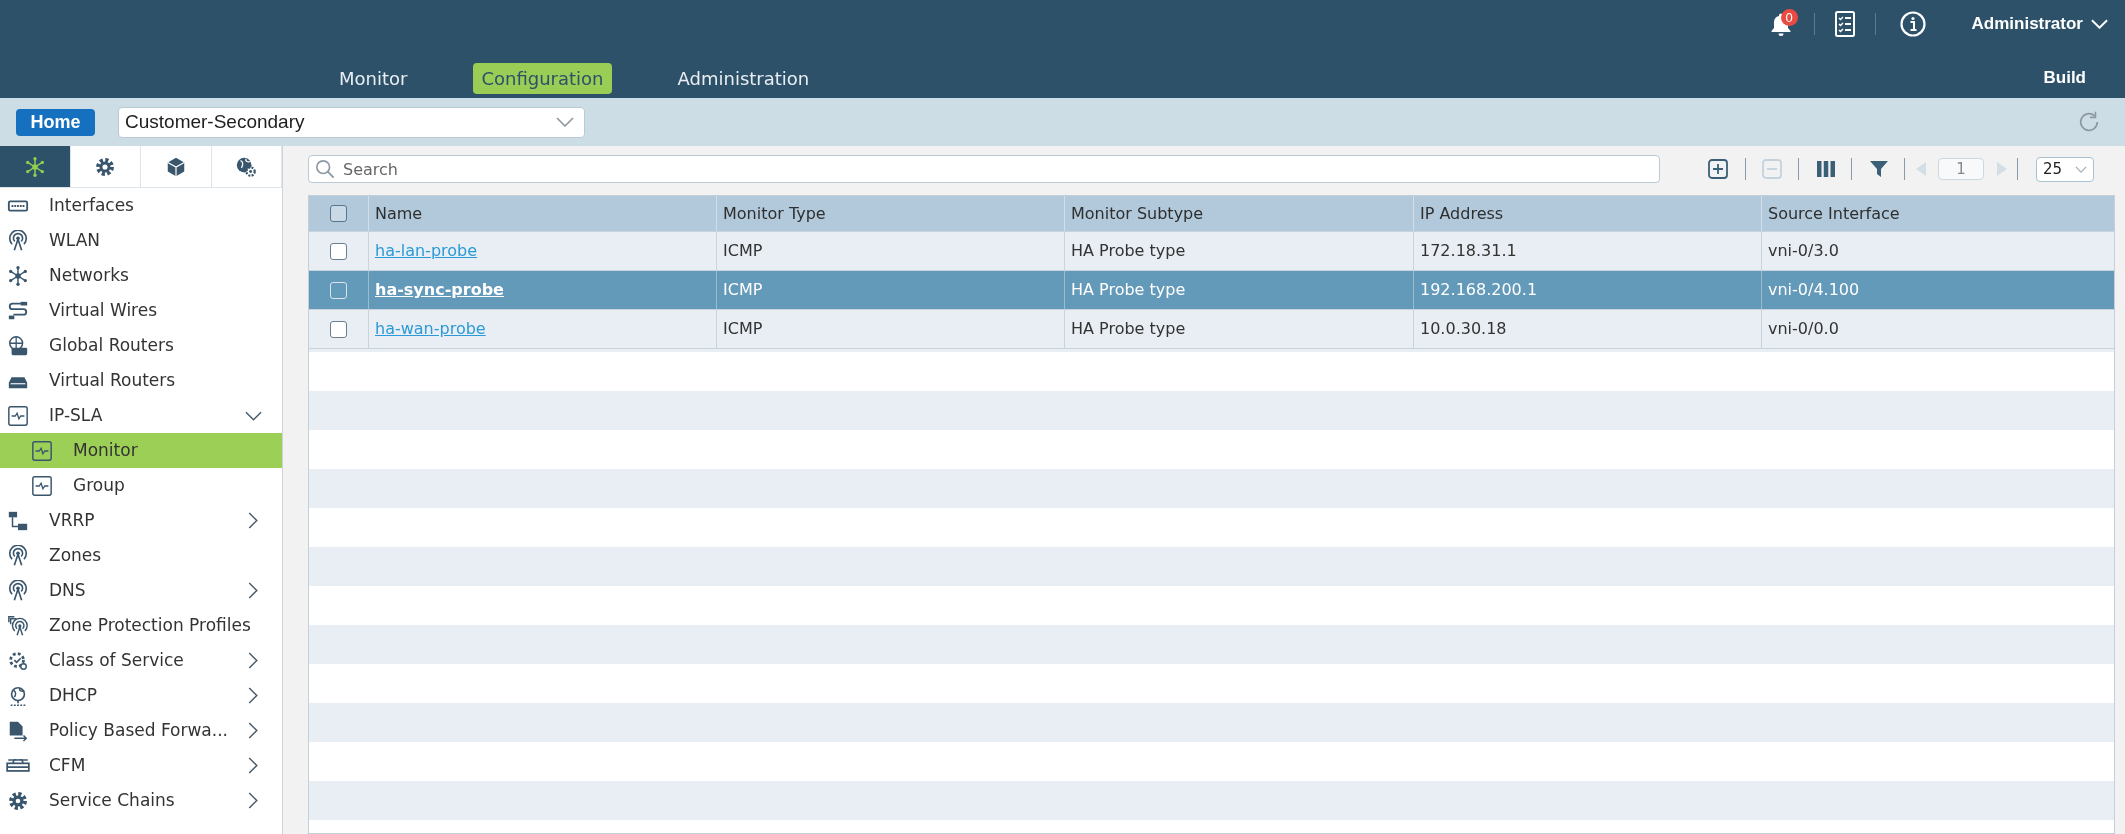 The image size is (2125, 834). Describe the element at coordinates (743, 78) in the screenshot. I see `nav-tab: Administration` at that location.